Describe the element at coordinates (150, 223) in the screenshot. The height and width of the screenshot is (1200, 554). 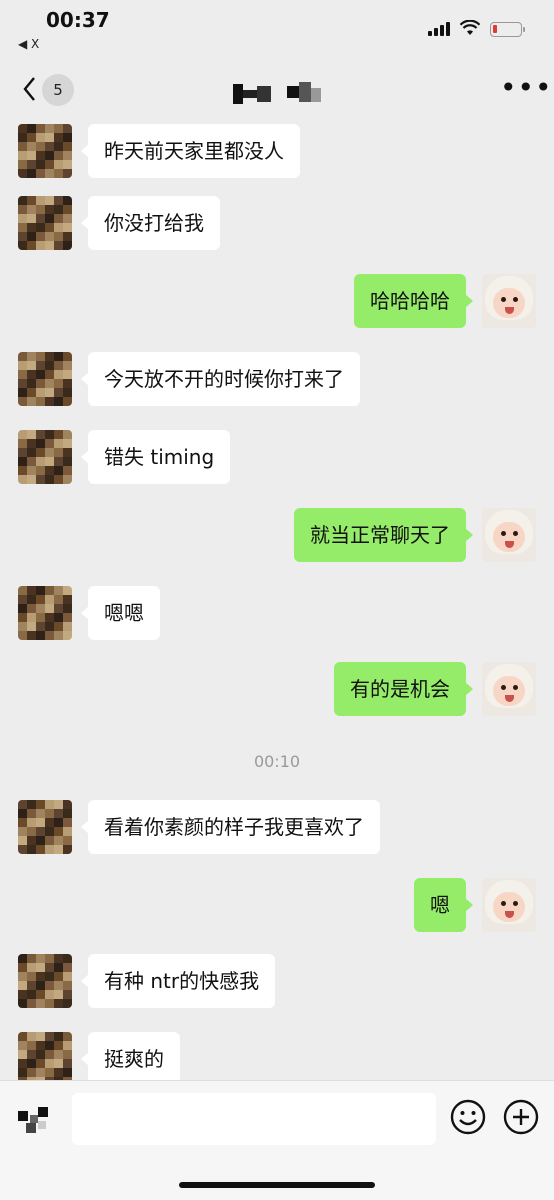
I see `message-bubble: 你没打给我` at that location.